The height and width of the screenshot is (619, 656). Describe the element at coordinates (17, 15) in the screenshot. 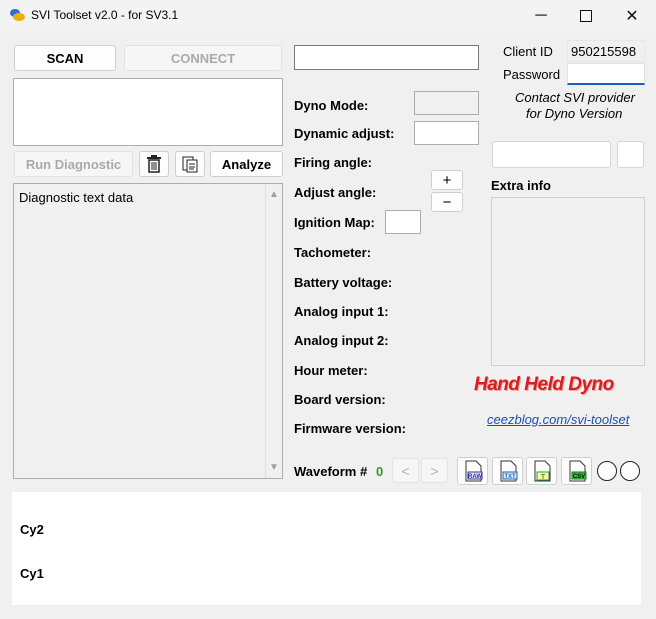

I see `app-icon` at that location.